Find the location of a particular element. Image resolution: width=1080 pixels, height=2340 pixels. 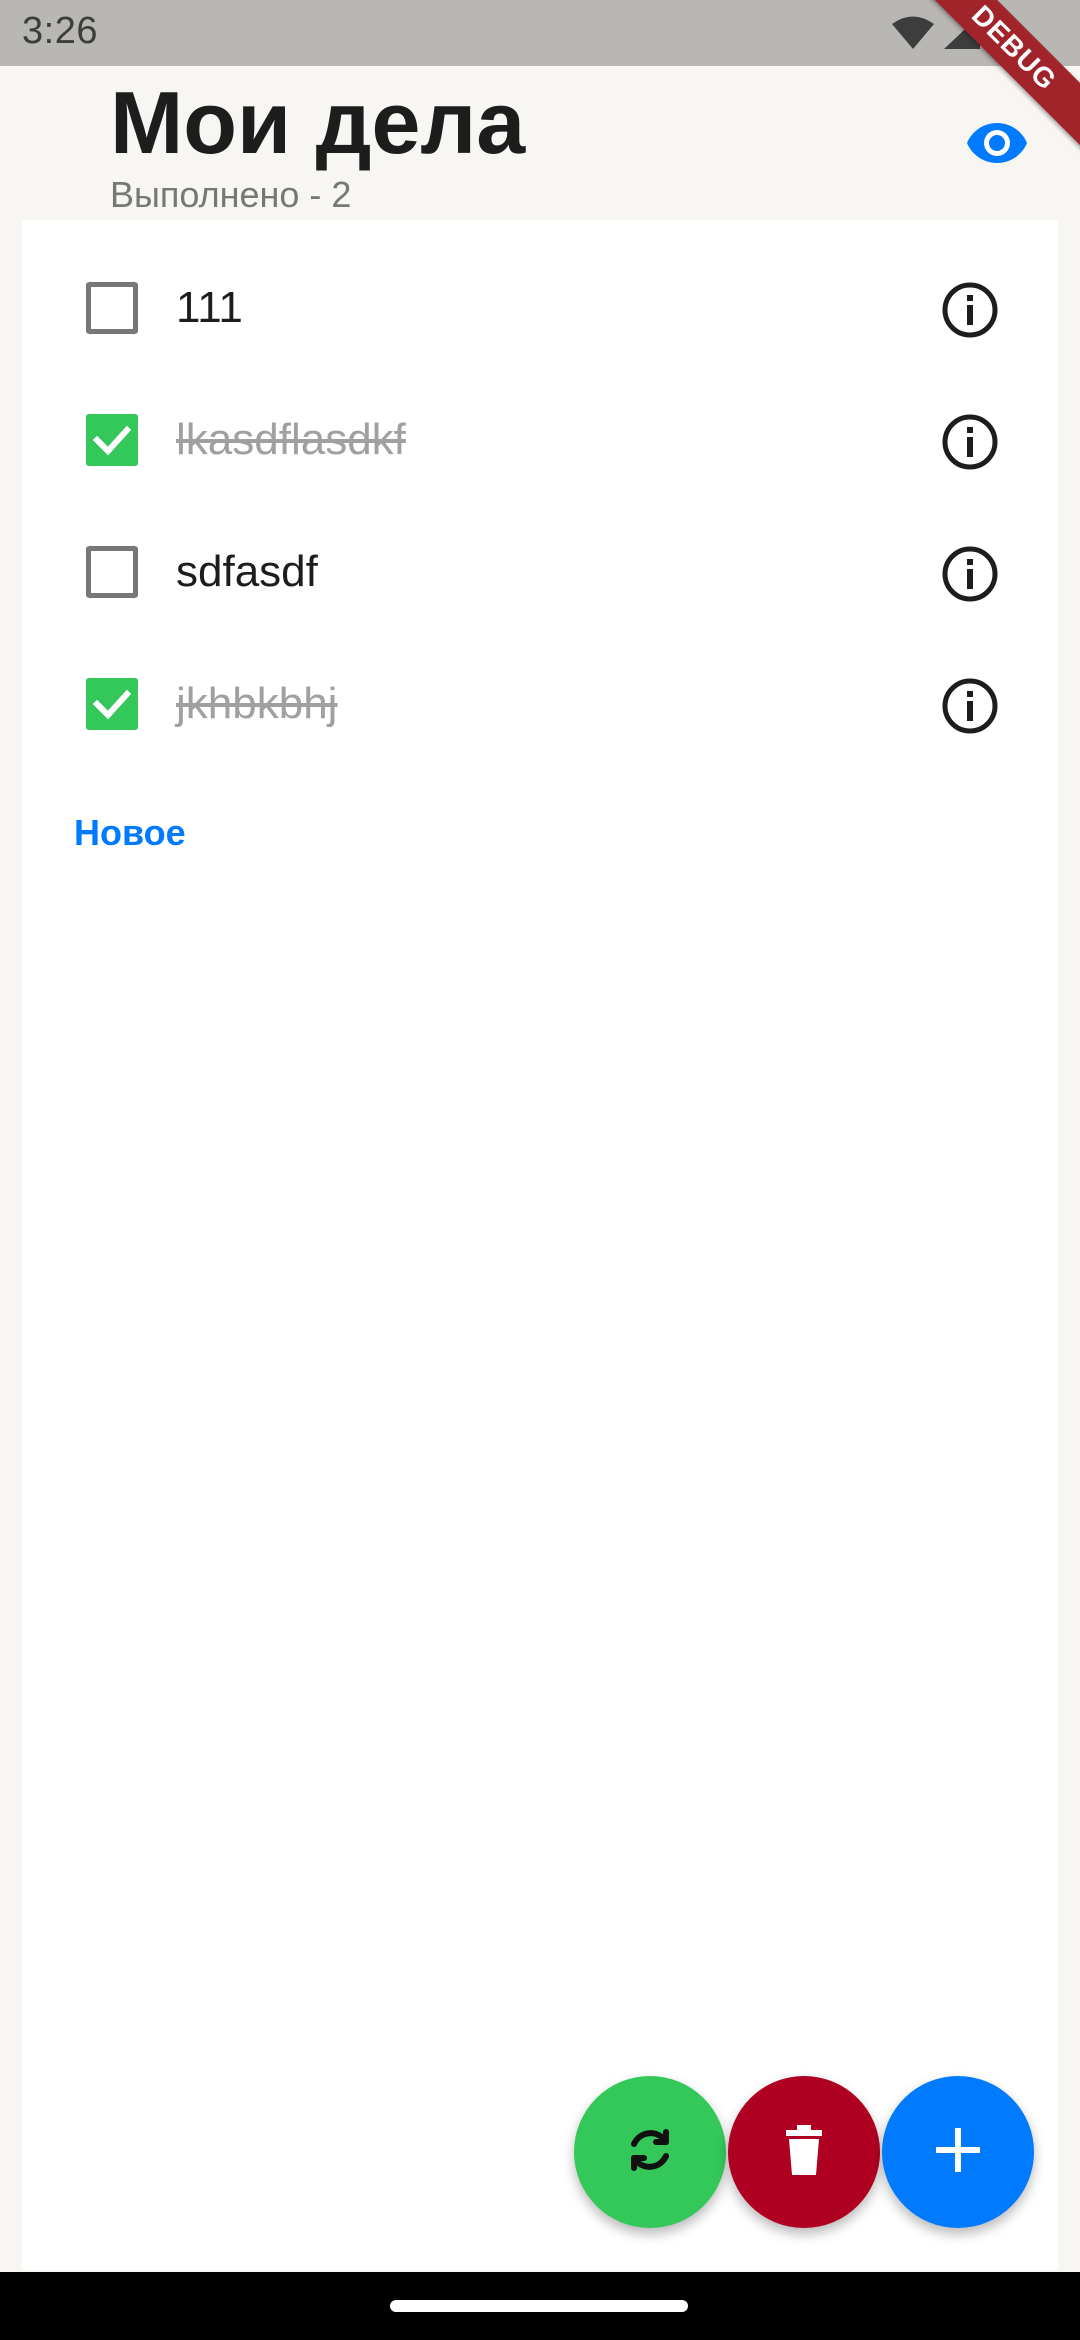

eye-icon is located at coordinates (997, 145).